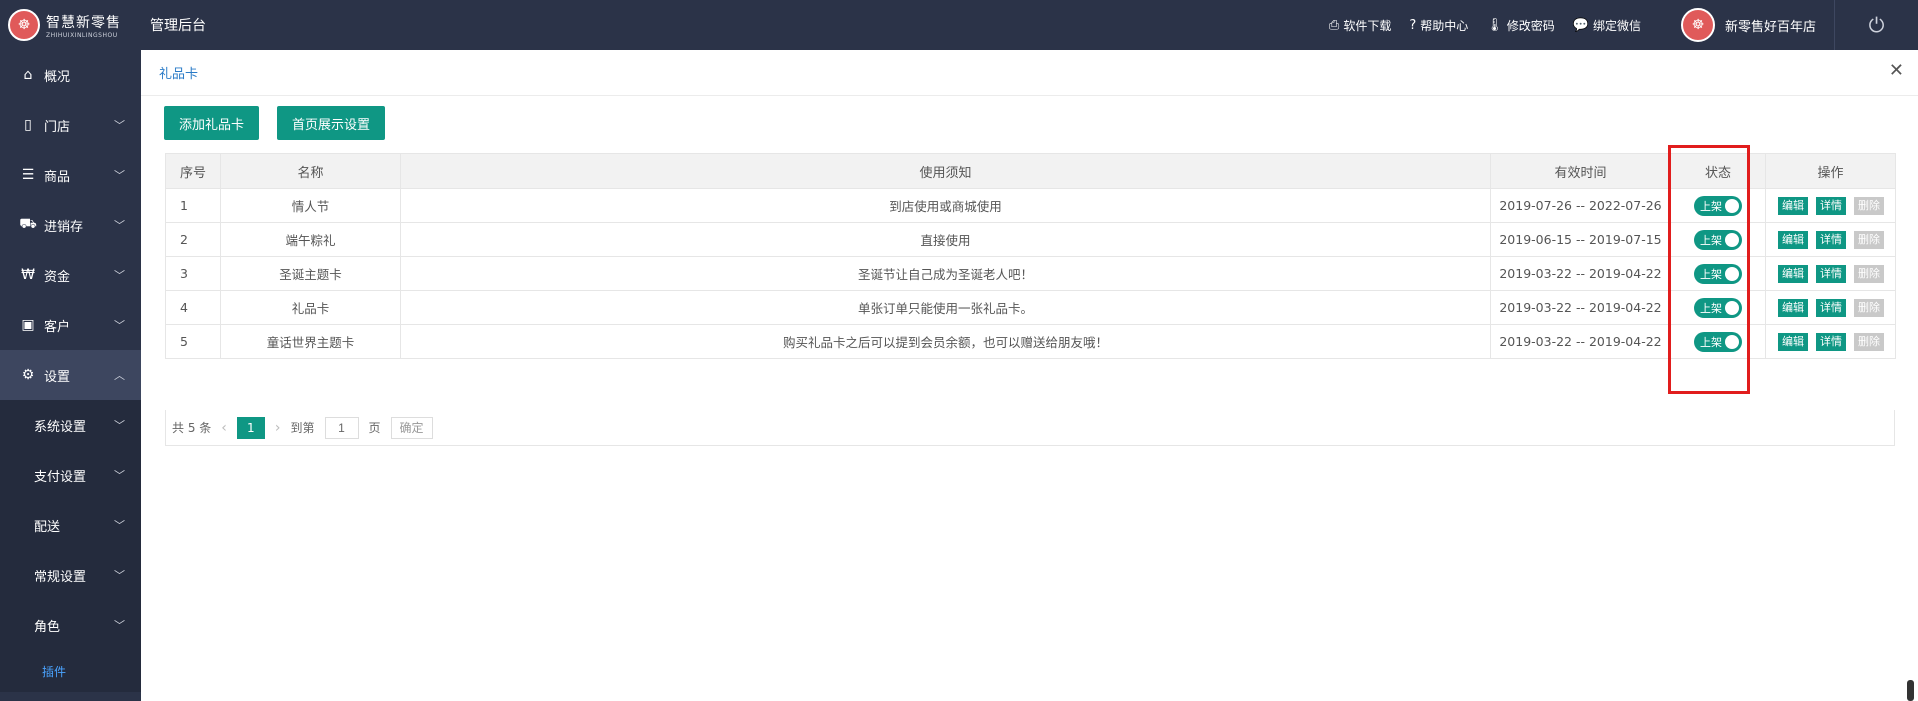 This screenshot has width=1918, height=701. Describe the element at coordinates (1029, 73) in the screenshot. I see `tab-bar: 礼品卡` at that location.